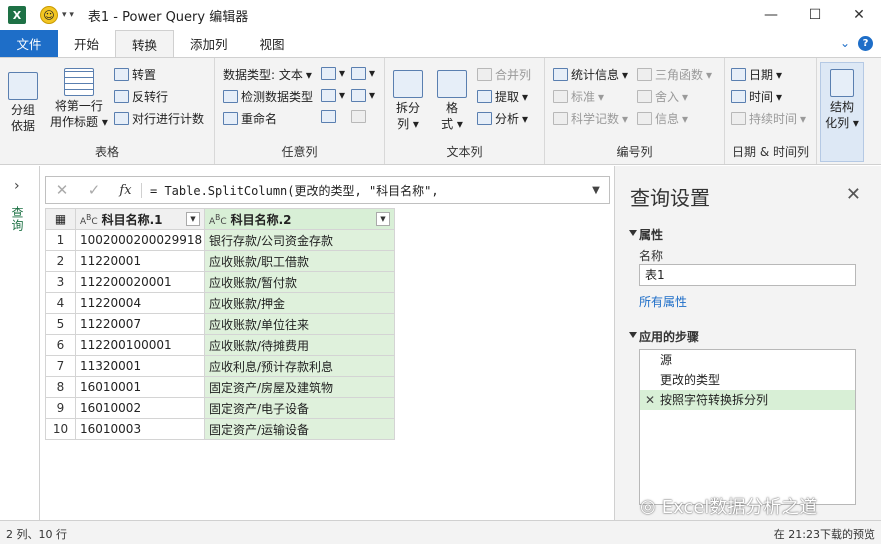 The height and width of the screenshot is (544, 881). What do you see at coordinates (328, 73) in the screenshot?
I see `replace-values-icon` at bounding box center [328, 73].